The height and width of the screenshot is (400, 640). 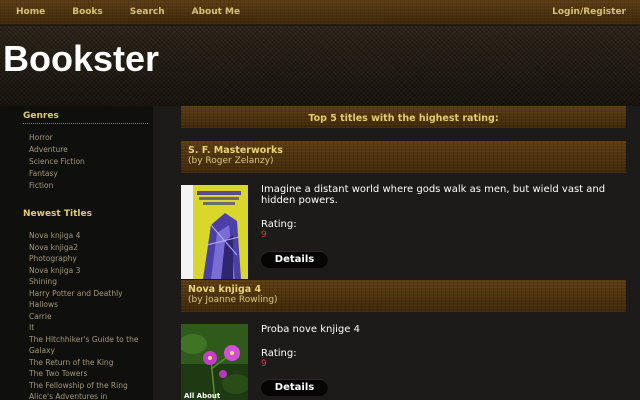 I want to click on book-cover-art, so click(x=214, y=232).